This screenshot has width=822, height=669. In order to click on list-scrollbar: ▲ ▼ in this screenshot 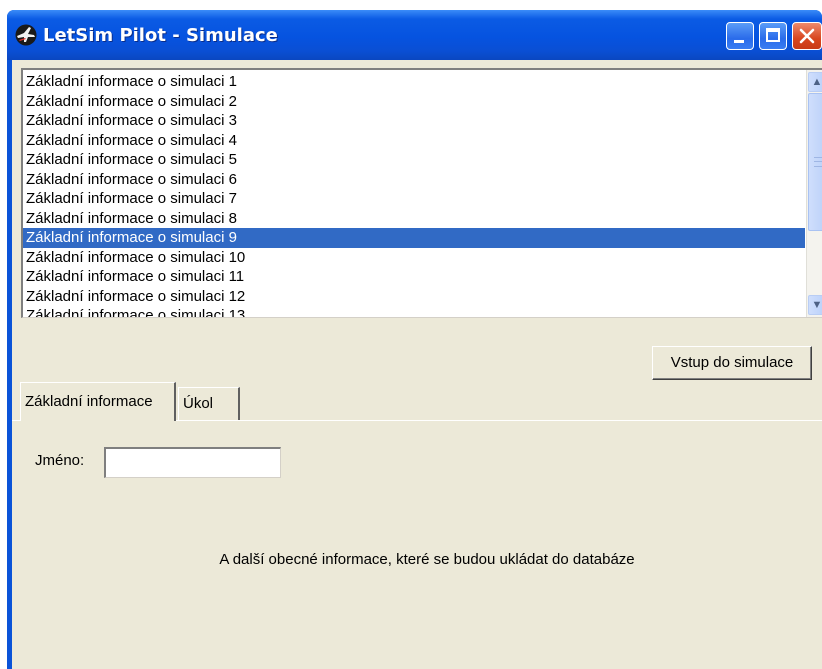, I will do `click(814, 193)`.